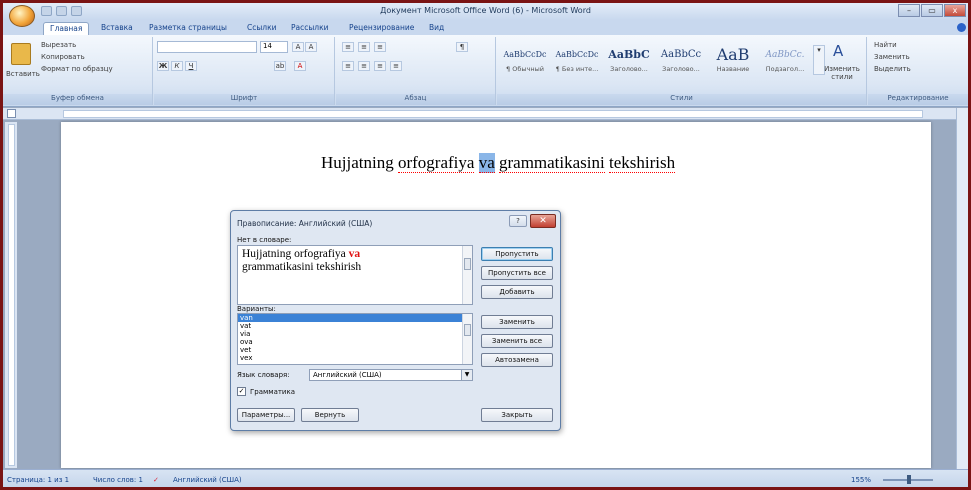 This screenshot has width=971, height=490. What do you see at coordinates (462, 47) in the screenshot?
I see `show-marks-button: ¶` at bounding box center [462, 47].